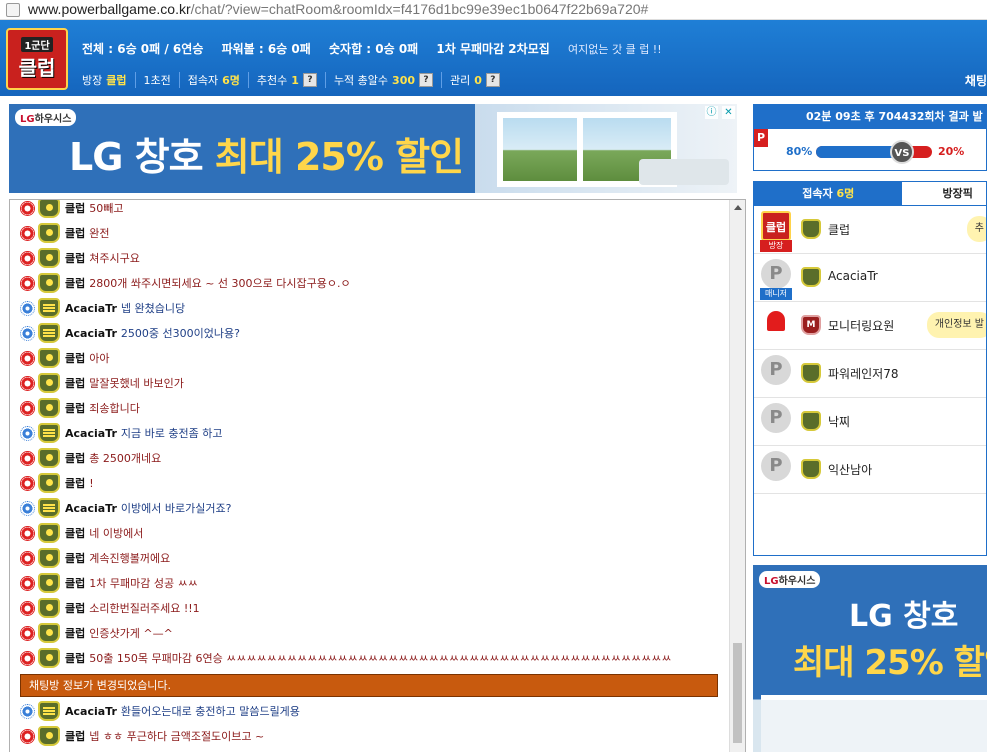 The image size is (987, 752). What do you see at coordinates (711, 112) in the screenshot?
I see `ad-info-icon: ⓘ` at bounding box center [711, 112].